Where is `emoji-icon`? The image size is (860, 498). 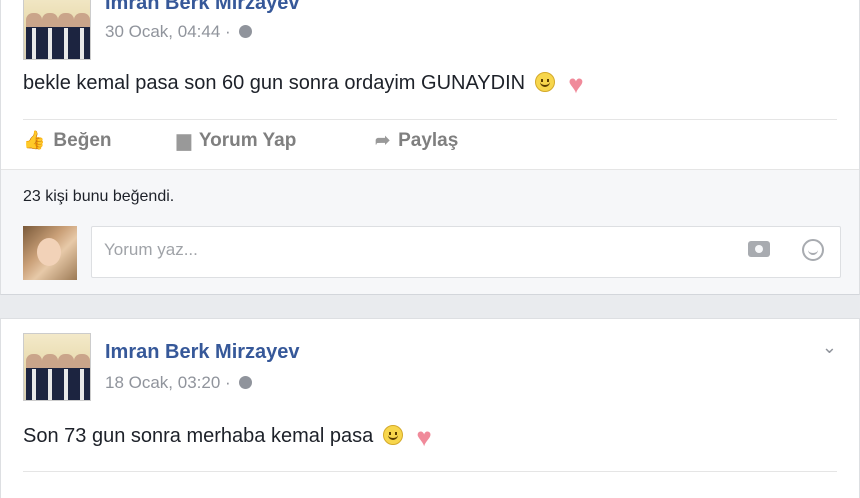 emoji-icon is located at coordinates (813, 250).